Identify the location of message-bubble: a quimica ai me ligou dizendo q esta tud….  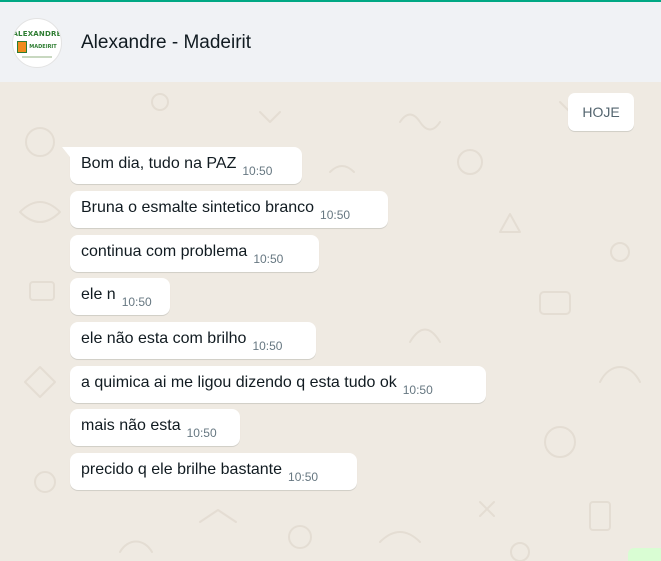
(278, 384).